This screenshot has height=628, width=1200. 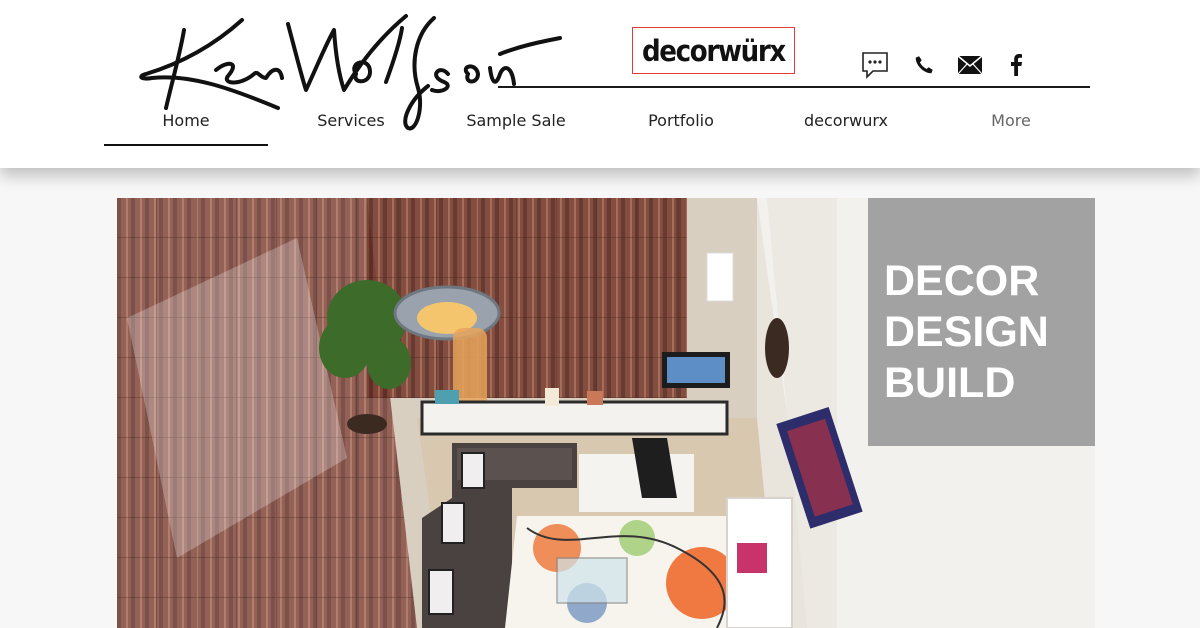 I want to click on phone-icon, so click(x=924, y=65).